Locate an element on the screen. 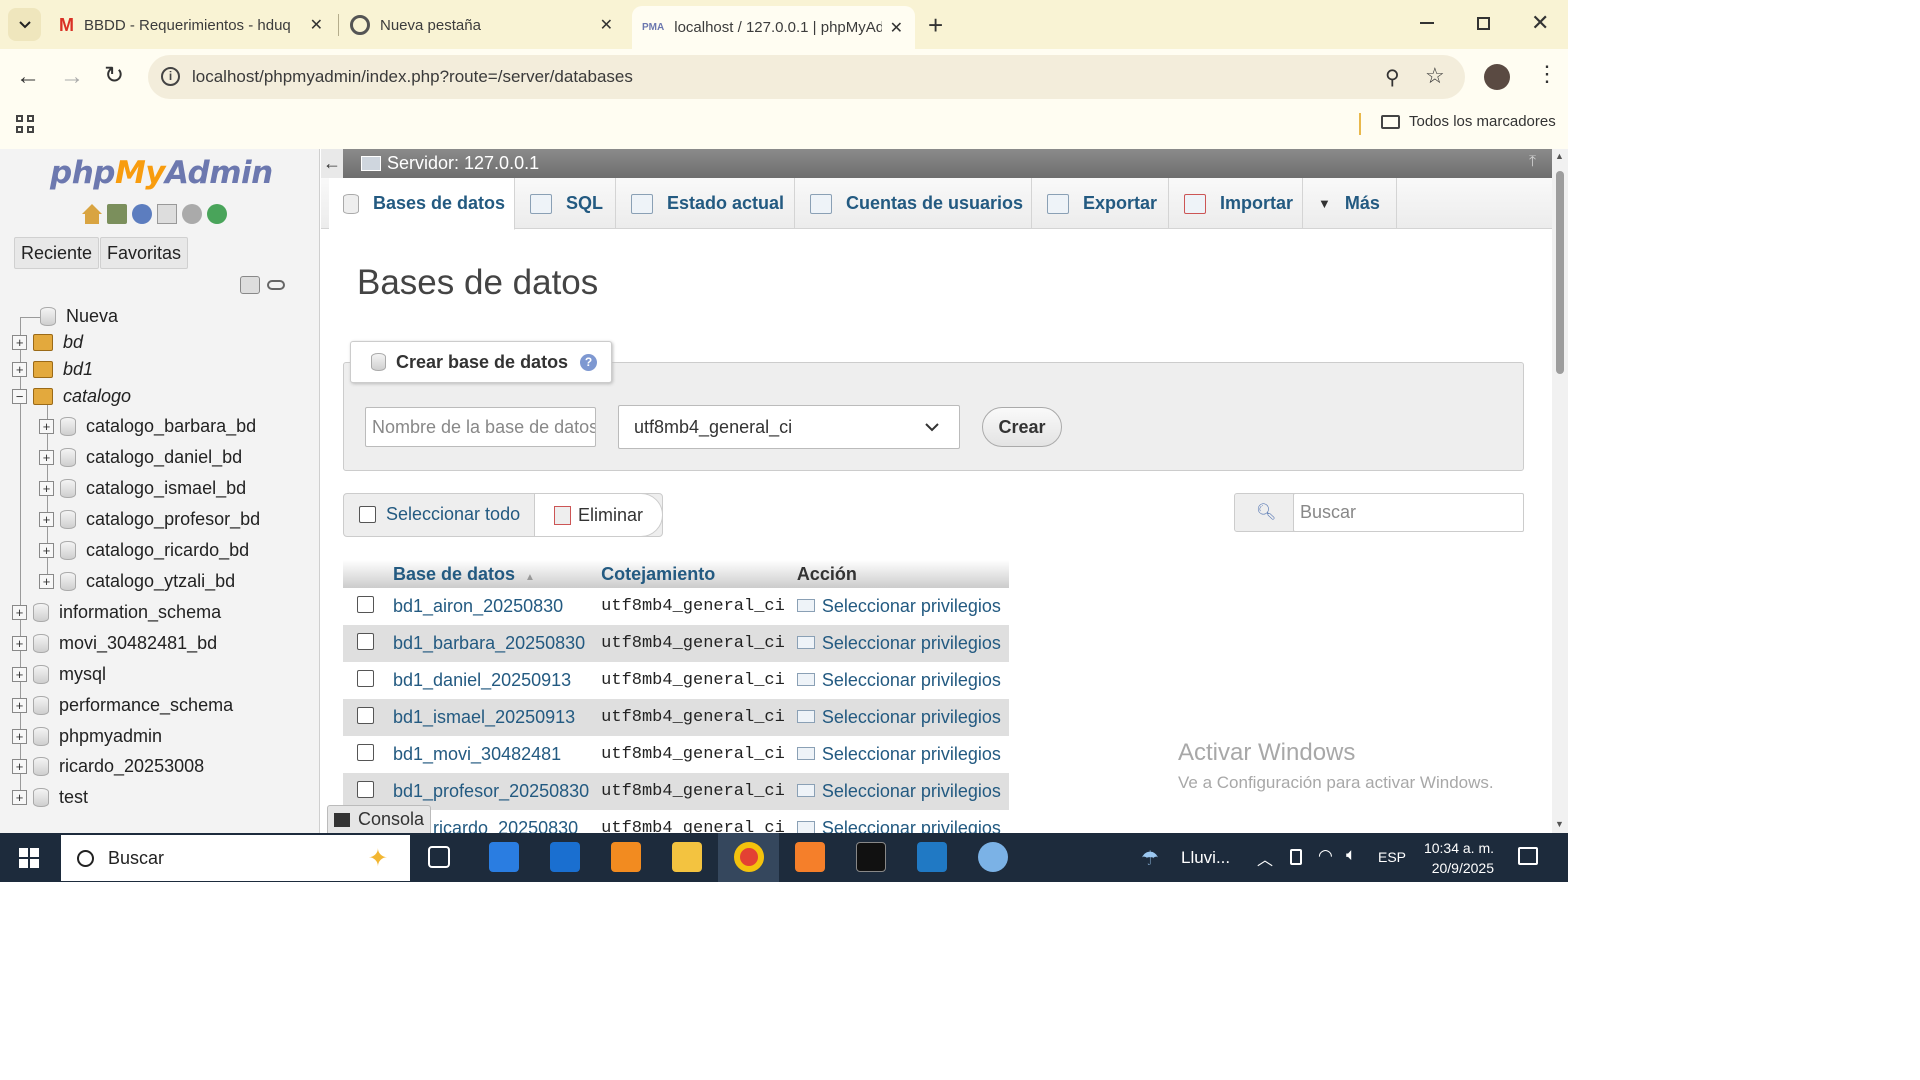 This screenshot has width=1920, height=1080. select-all-label: Seleccionar todo is located at coordinates (453, 514).